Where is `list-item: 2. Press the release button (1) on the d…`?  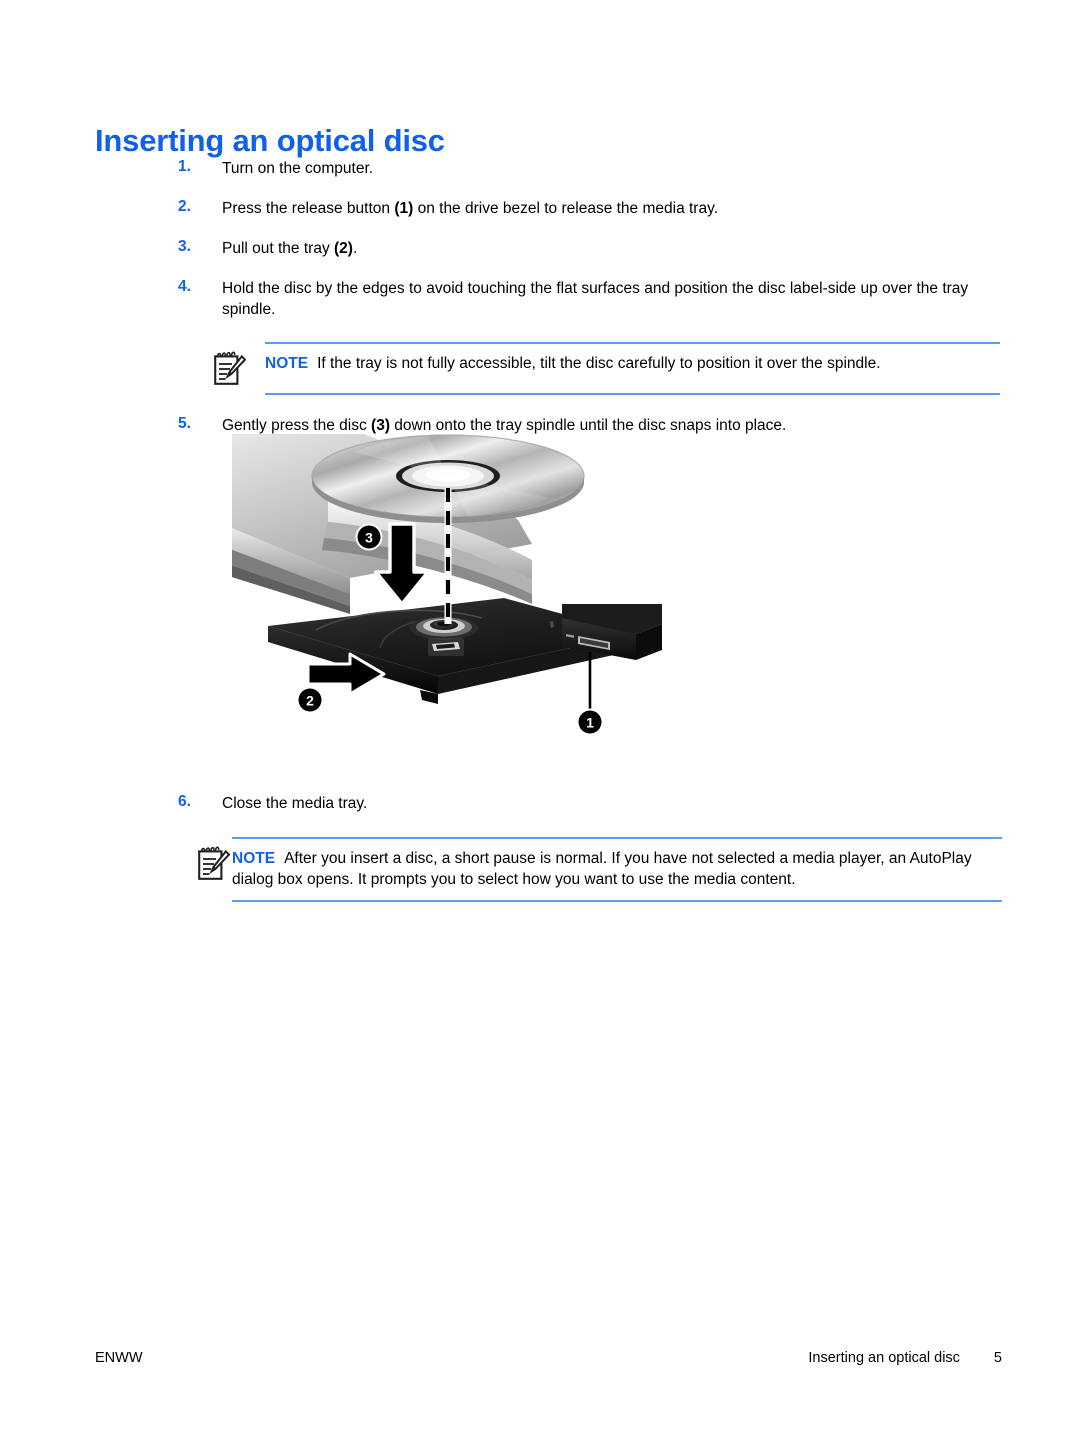
list-item: 2. Press the release button (1) on the d… is located at coordinates (540, 209).